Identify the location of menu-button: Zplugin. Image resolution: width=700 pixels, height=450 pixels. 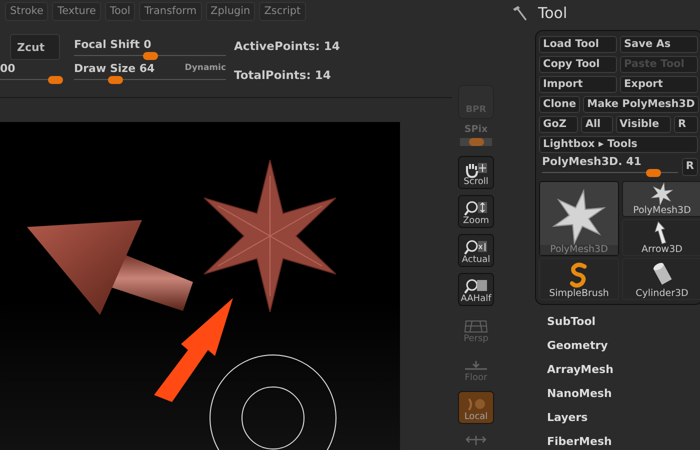
(231, 11).